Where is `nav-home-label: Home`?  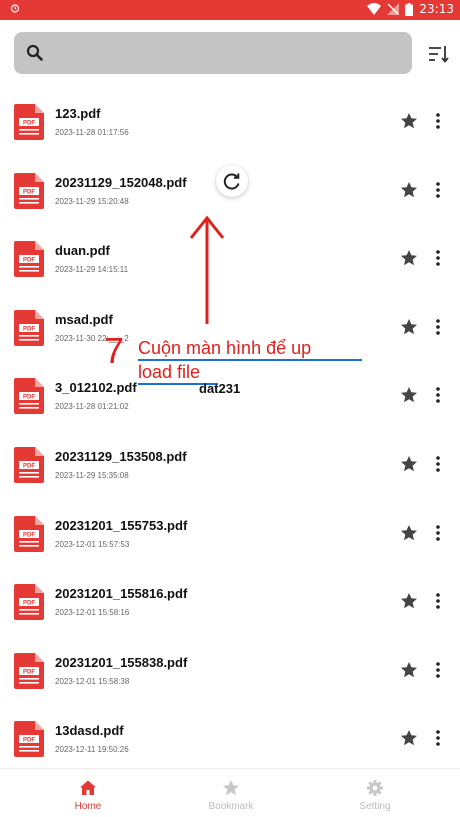 nav-home-label: Home is located at coordinates (88, 806).